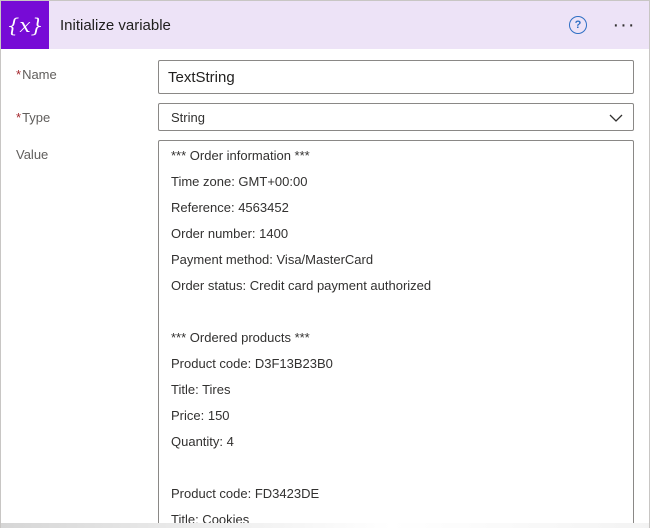  Describe the element at coordinates (252, 363) in the screenshot. I see `value-line: Product code: D3F13B23B0` at that location.